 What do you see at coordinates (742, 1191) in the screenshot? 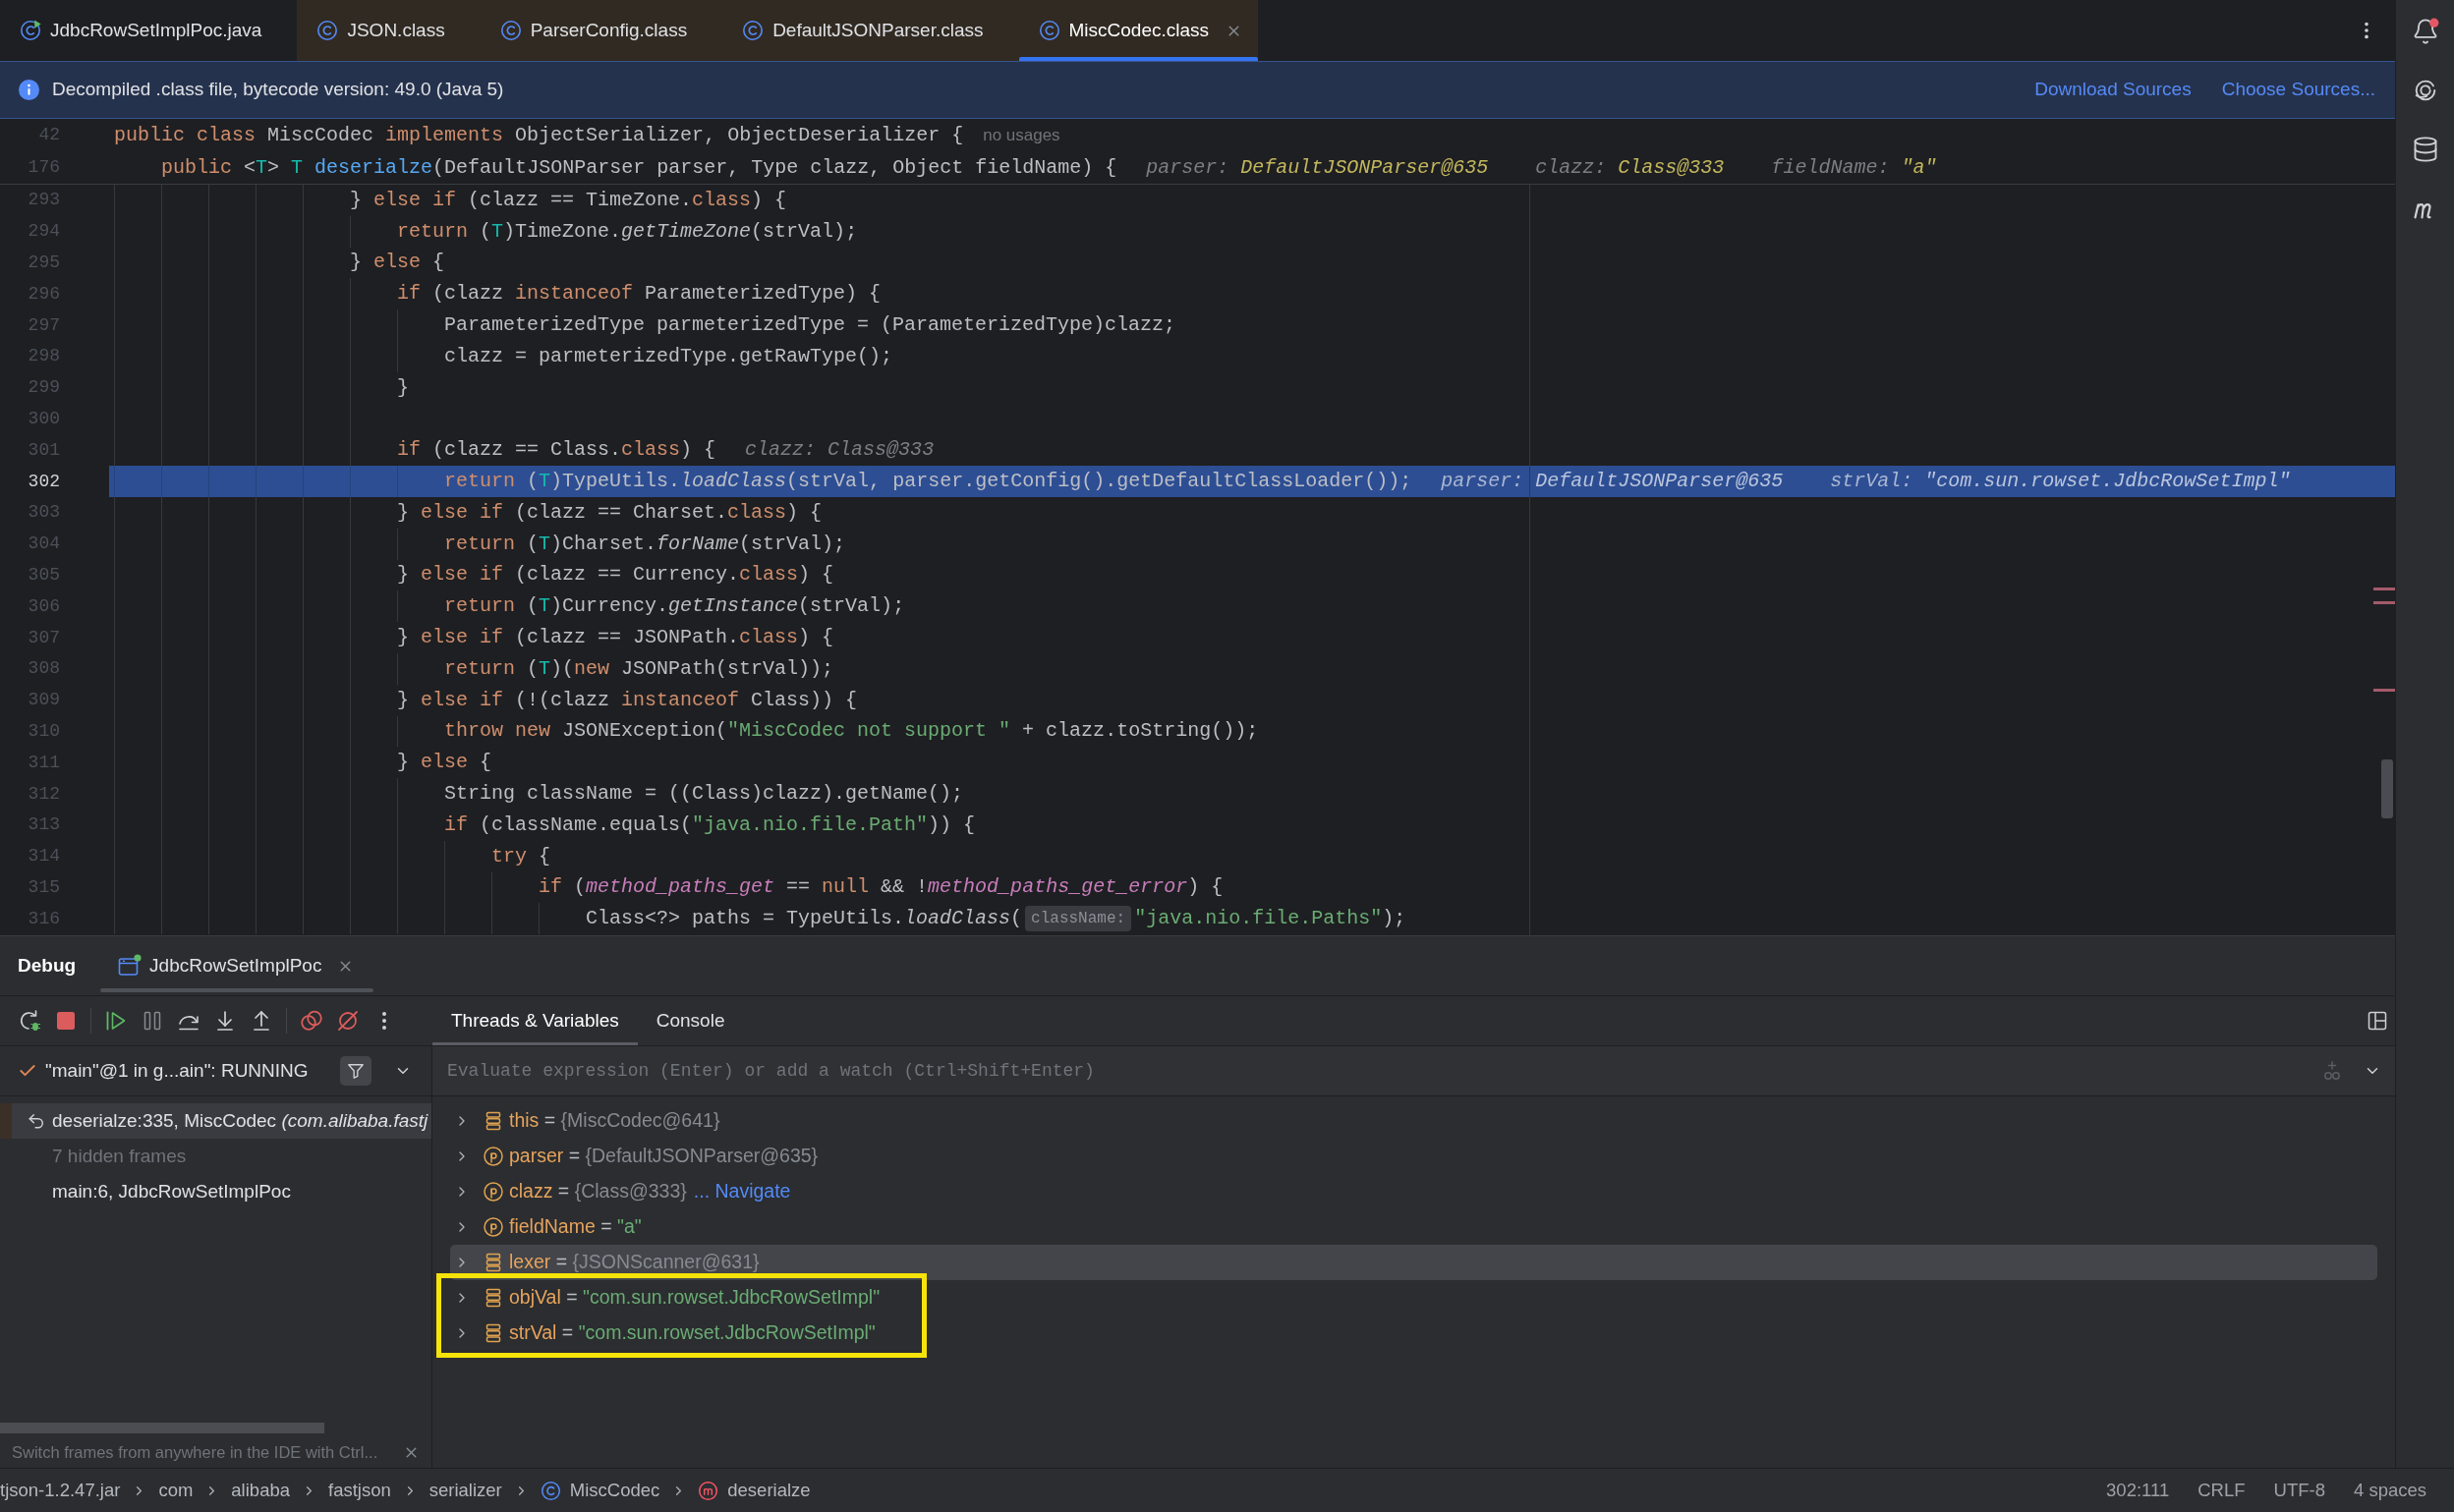
I see `navigate-link: ... Navigate` at bounding box center [742, 1191].